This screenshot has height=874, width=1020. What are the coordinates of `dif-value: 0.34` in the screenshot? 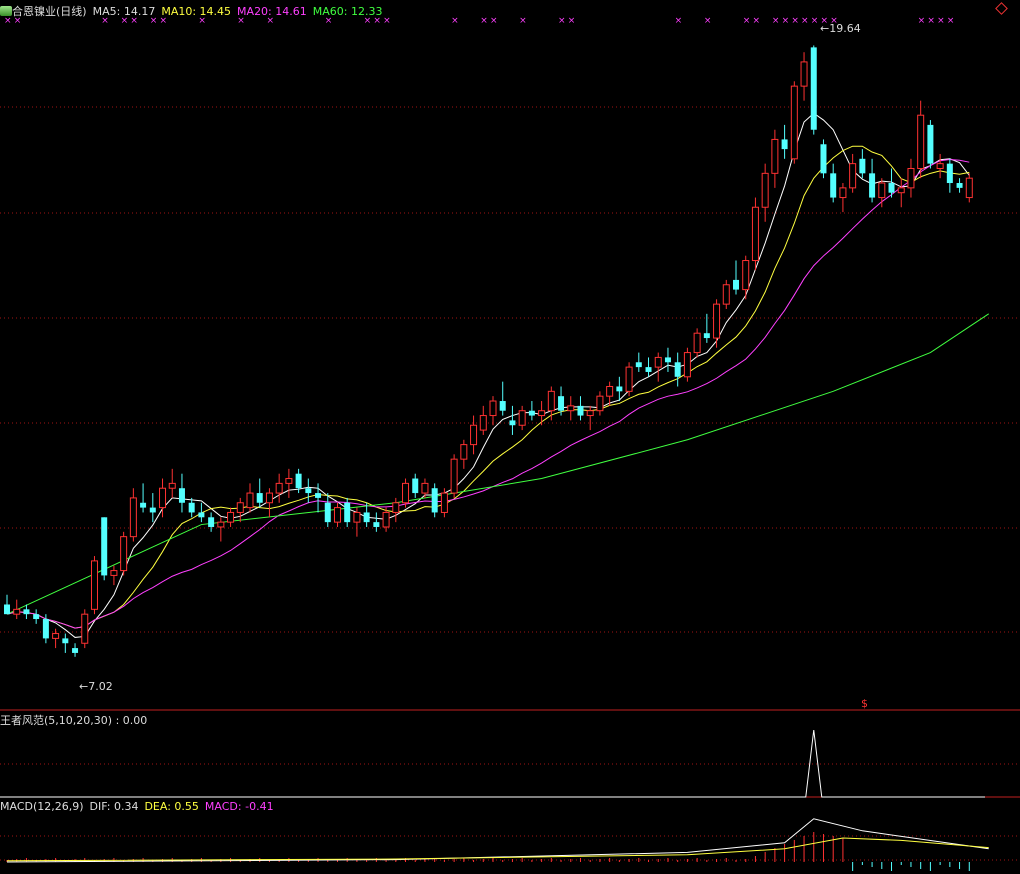 It's located at (126, 806).